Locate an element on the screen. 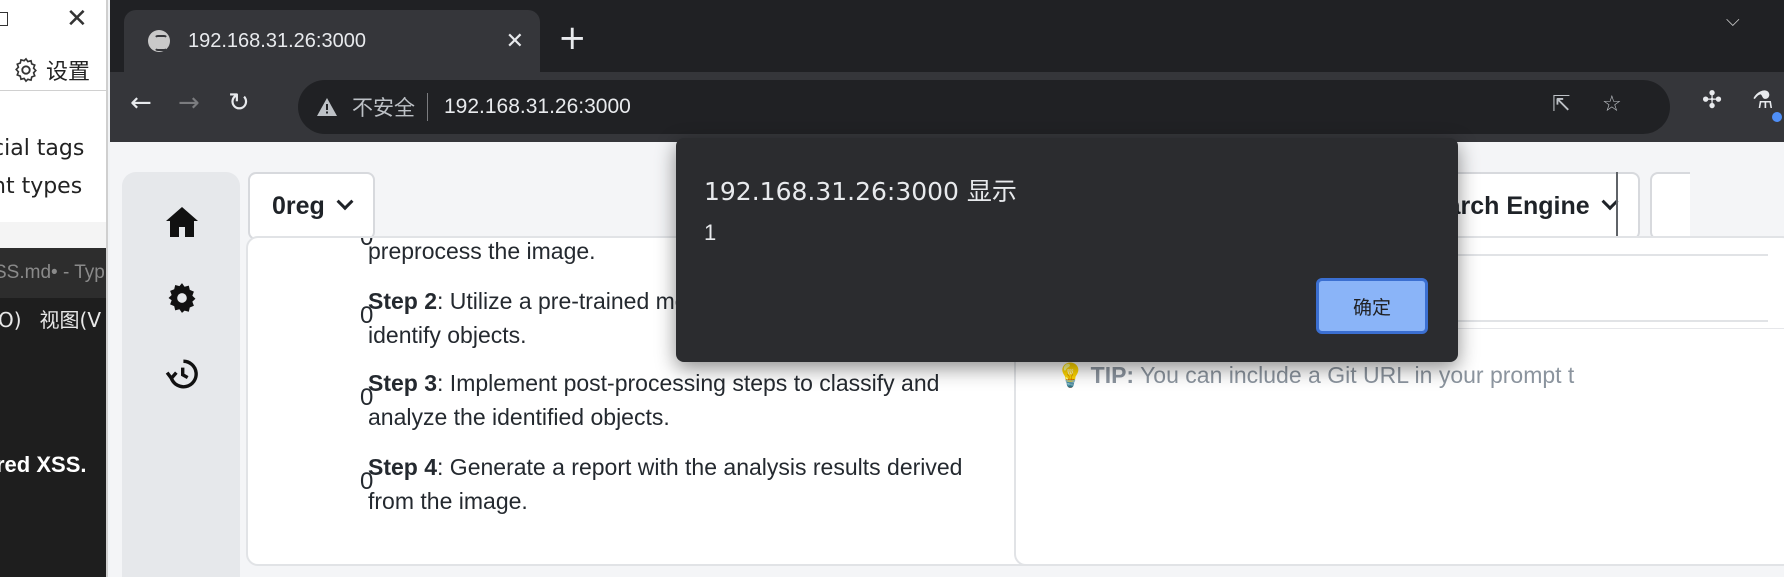 The image size is (1784, 577). toolbar-button is located at coordinates (1670, 206).